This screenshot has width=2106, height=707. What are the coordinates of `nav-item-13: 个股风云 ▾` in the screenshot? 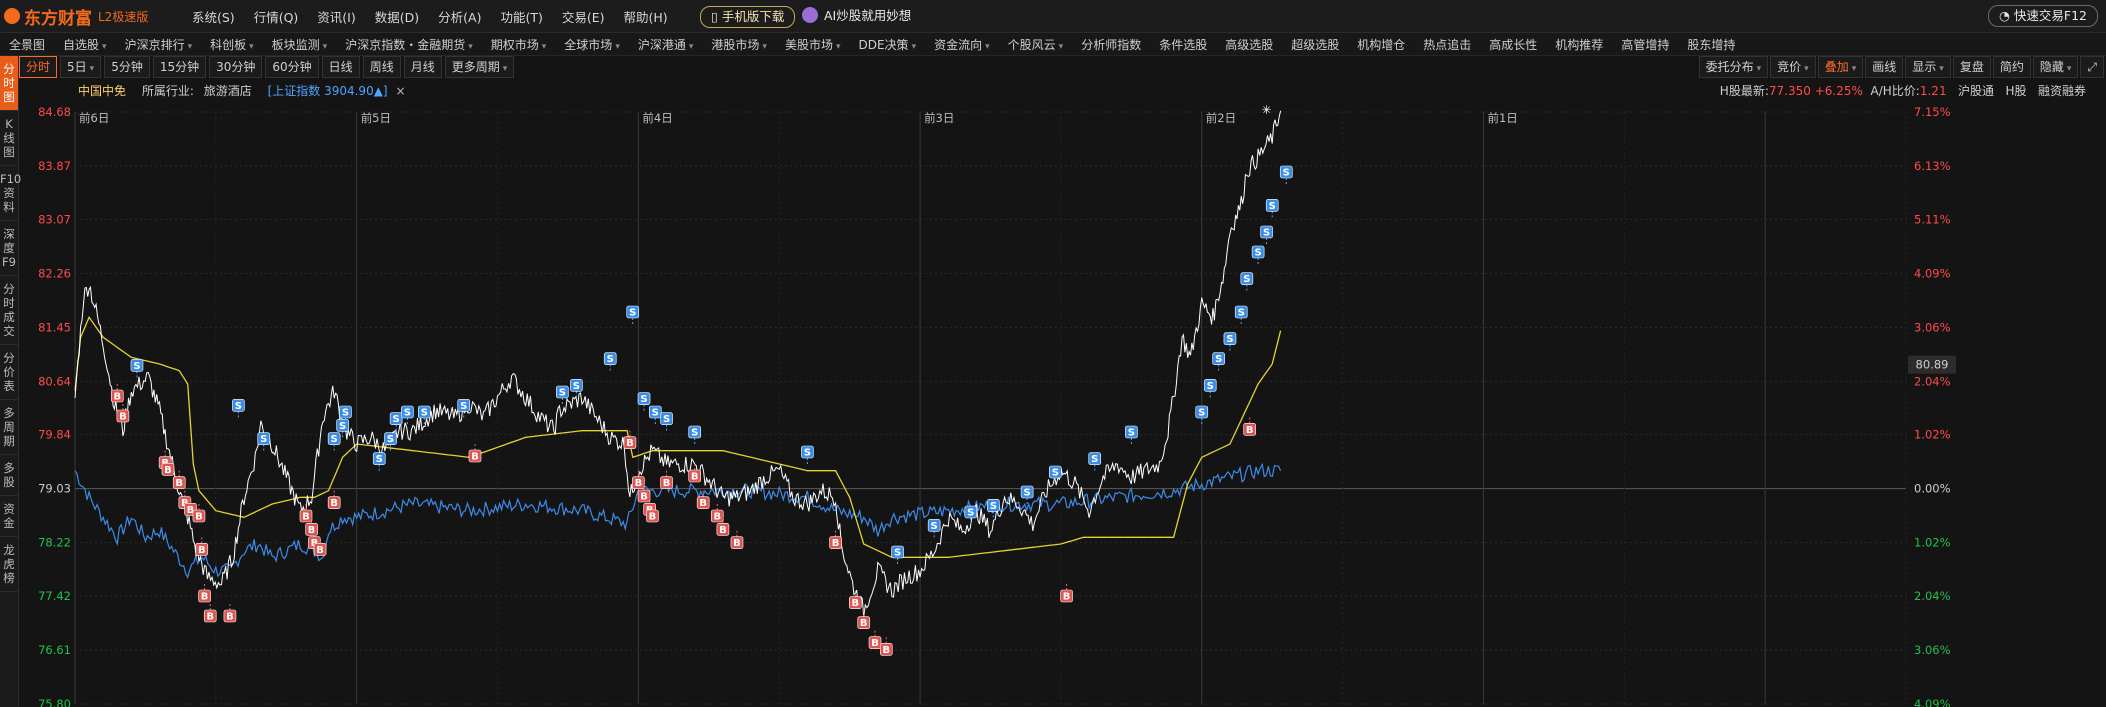 It's located at (1036, 44).